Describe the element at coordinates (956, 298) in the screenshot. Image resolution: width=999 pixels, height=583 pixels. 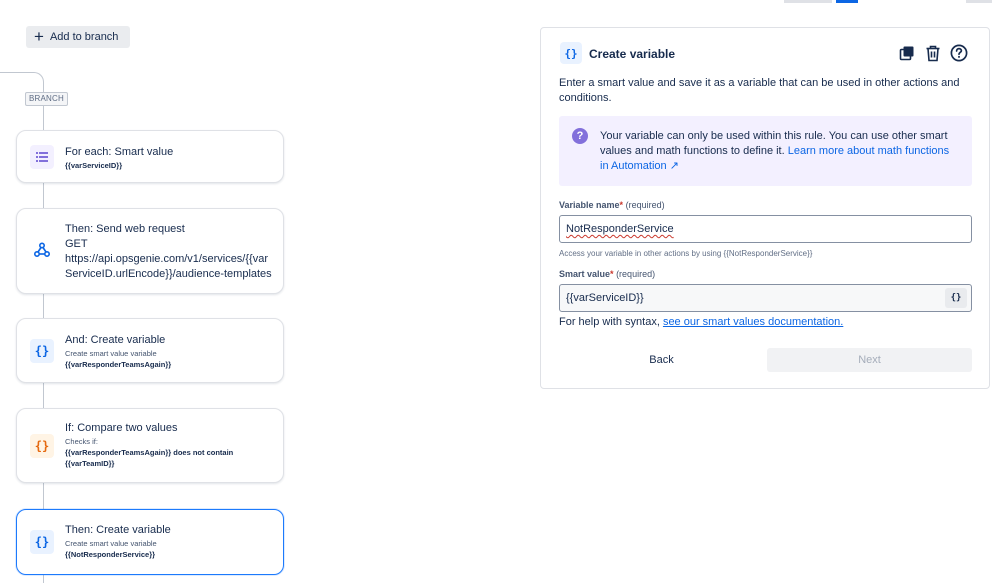
I see `insert-smart-value-button: {}` at that location.